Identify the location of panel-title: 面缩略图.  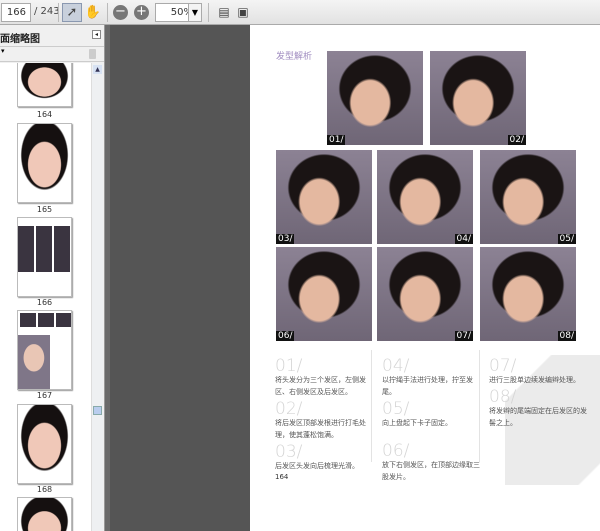
(20, 39).